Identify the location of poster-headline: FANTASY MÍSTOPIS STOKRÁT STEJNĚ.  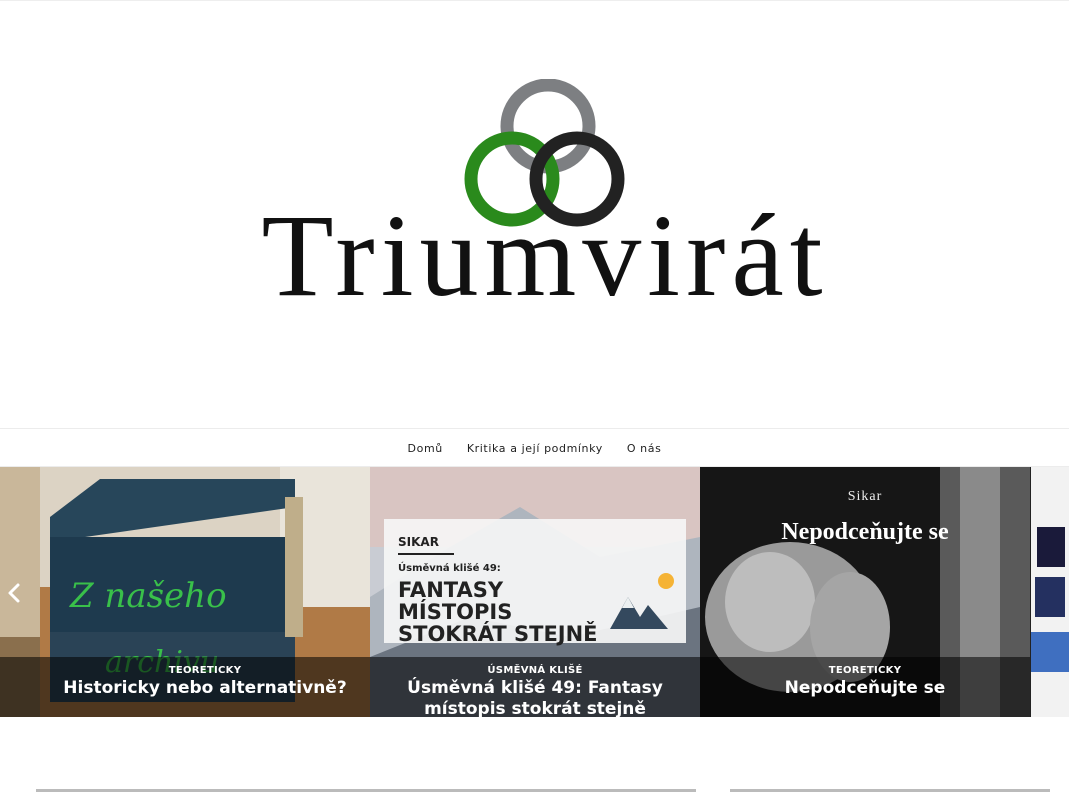
(498, 612).